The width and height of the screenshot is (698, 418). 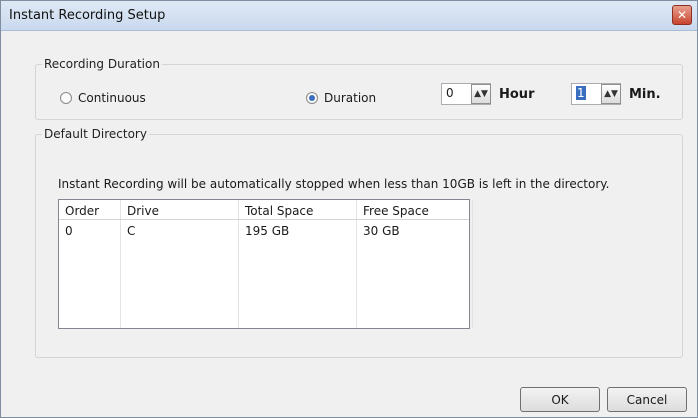 I want to click on close-icon: ✕, so click(x=682, y=15).